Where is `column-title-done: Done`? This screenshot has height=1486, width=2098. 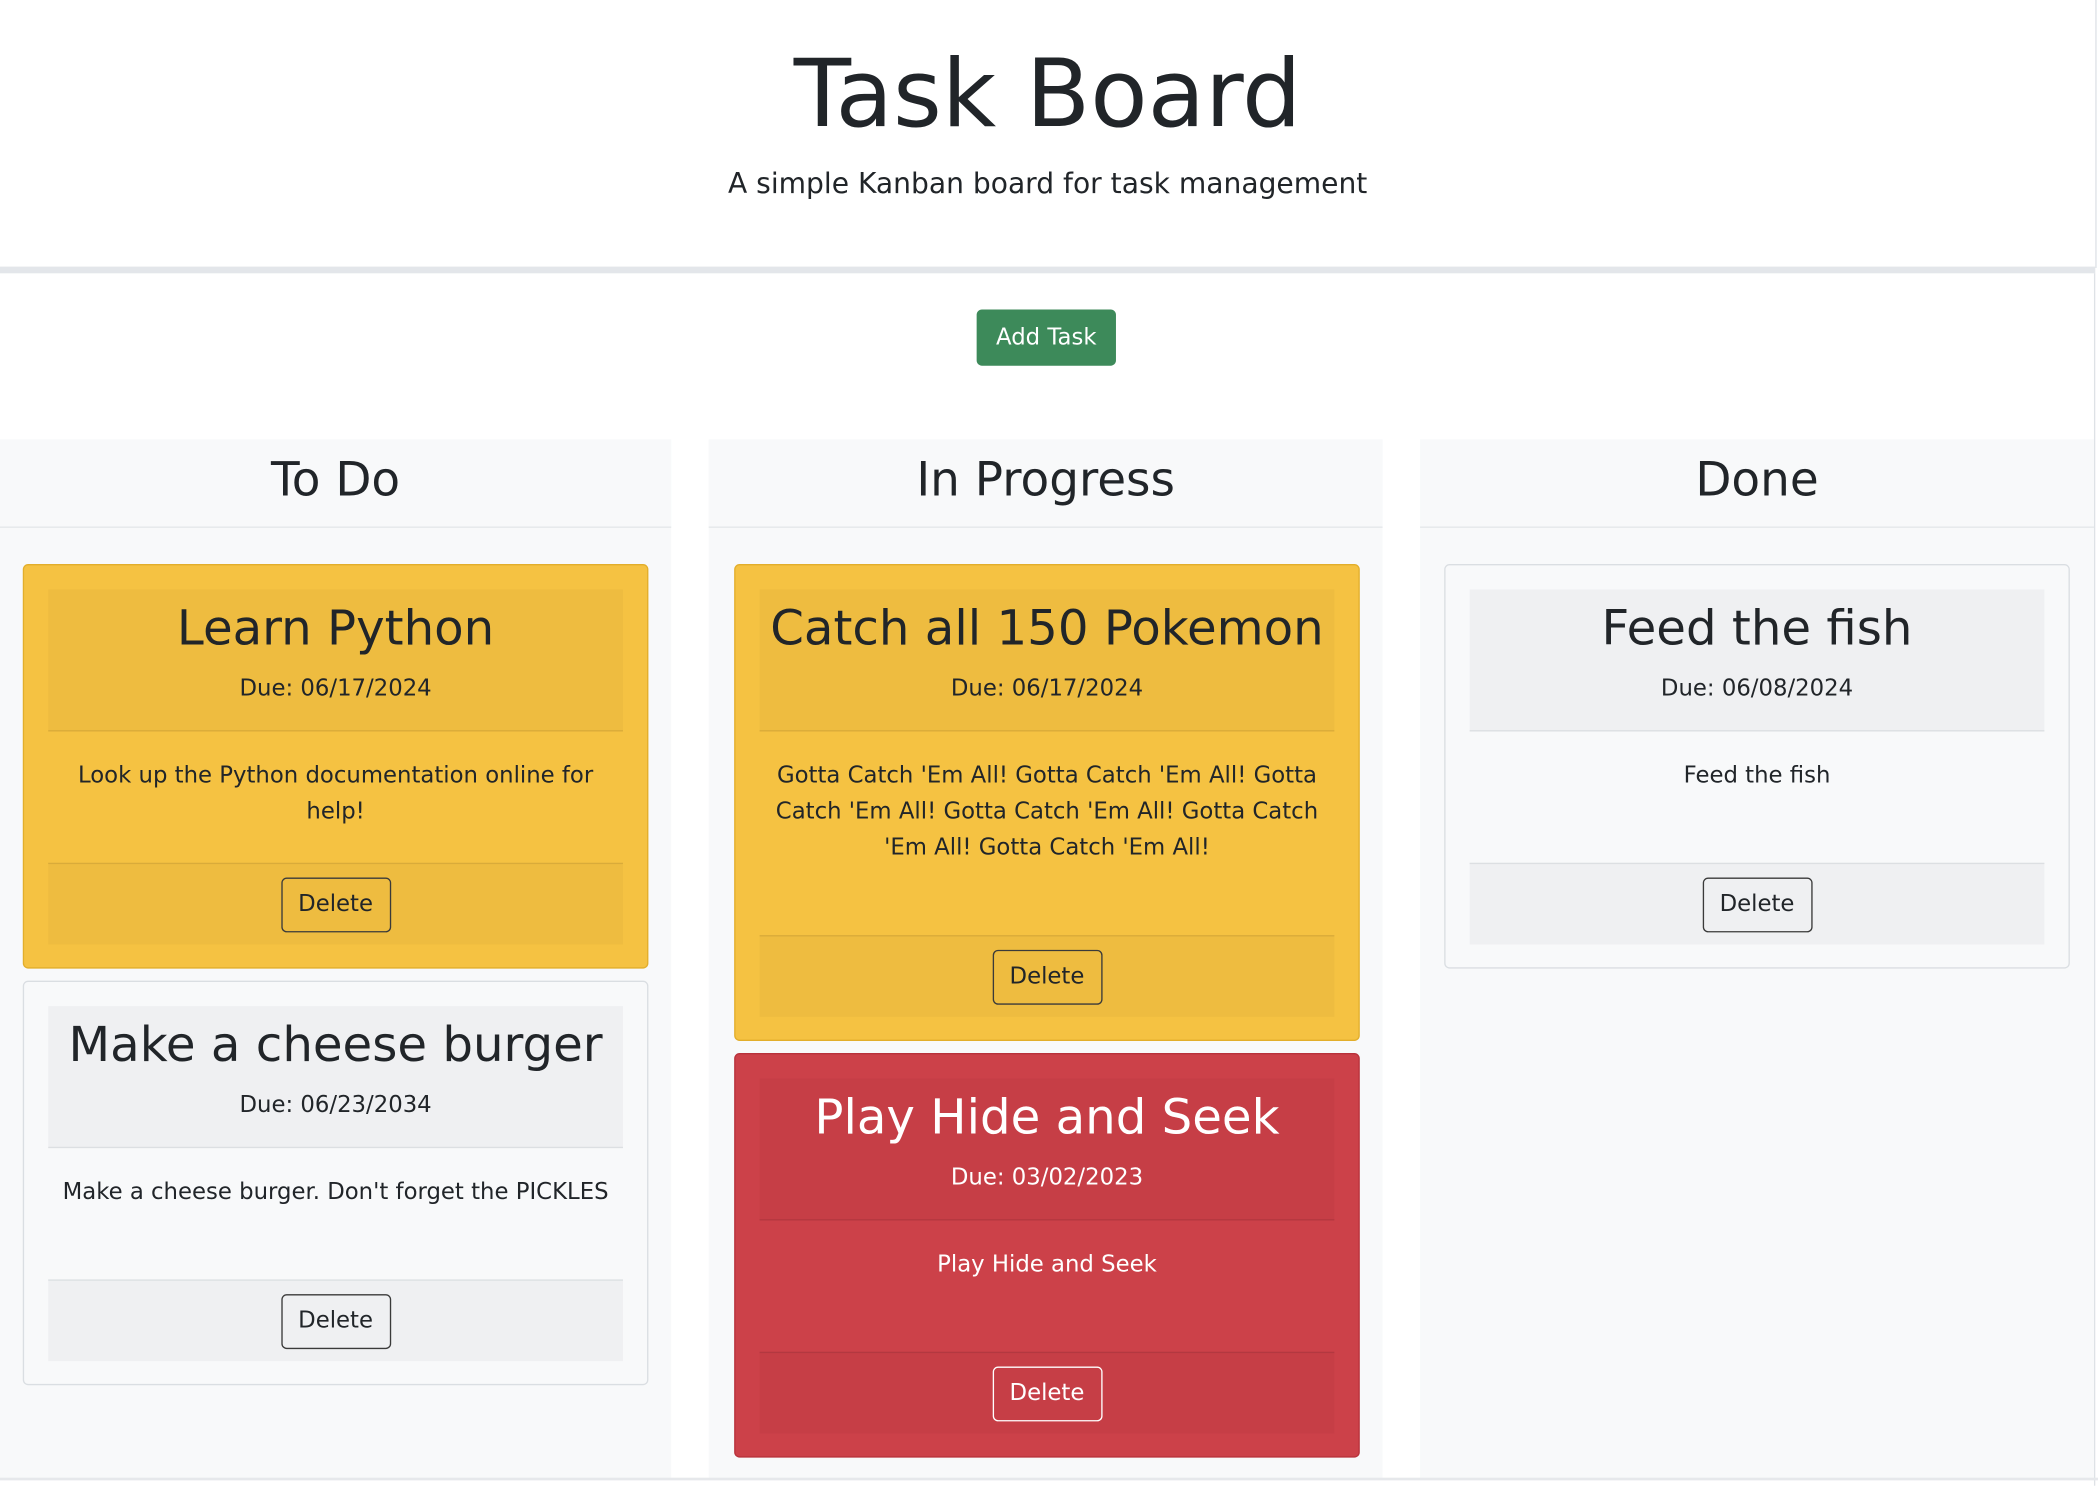
column-title-done: Done is located at coordinates (1757, 483).